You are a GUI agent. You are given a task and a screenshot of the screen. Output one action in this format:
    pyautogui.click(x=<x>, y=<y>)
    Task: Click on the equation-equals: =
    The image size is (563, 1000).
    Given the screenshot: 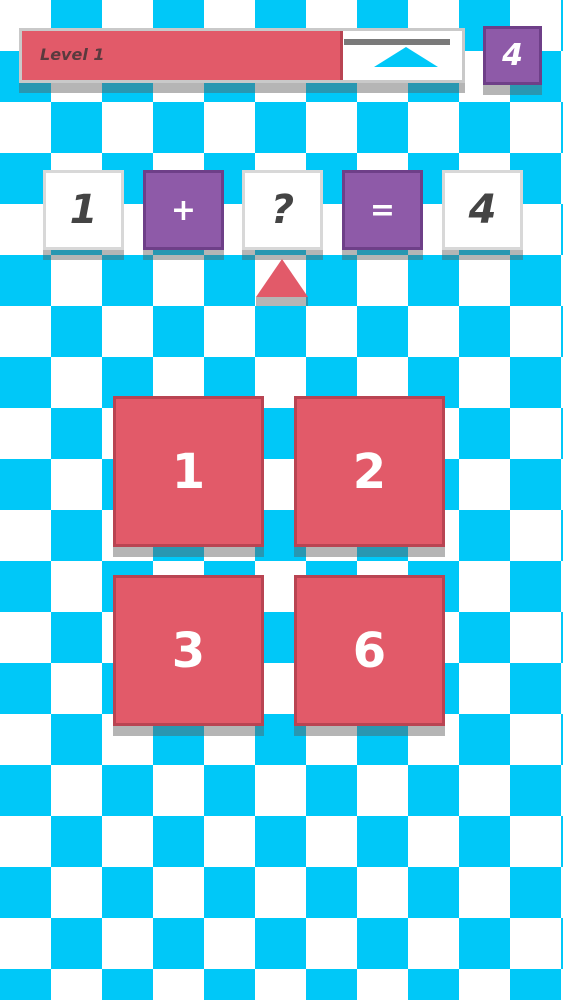 What is the action you would take?
    pyautogui.click(x=382, y=210)
    